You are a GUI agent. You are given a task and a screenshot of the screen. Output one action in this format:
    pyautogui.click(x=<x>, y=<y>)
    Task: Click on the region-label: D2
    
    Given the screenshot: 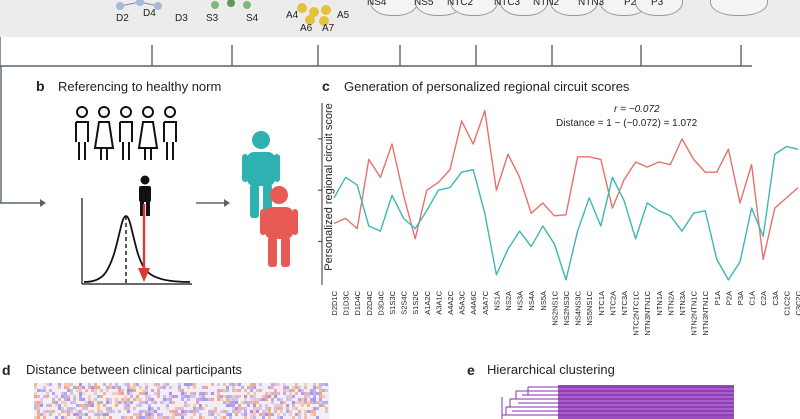 What is the action you would take?
    pyautogui.click(x=122, y=18)
    